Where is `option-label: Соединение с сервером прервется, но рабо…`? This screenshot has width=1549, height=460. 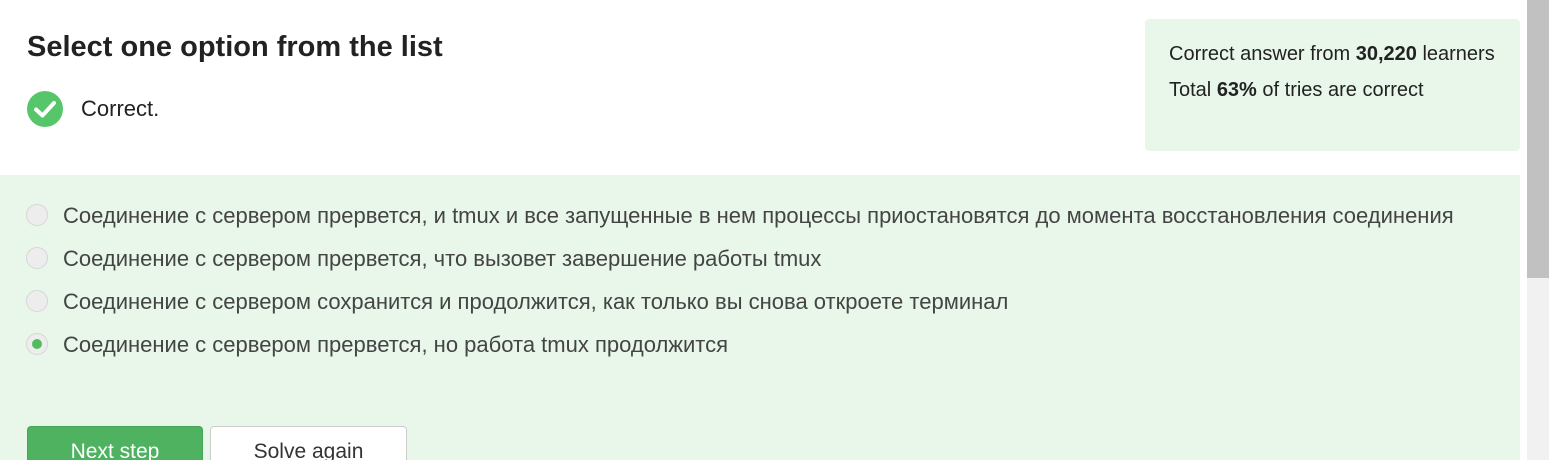 option-label: Соединение с сервером прервется, но рабо… is located at coordinates (396, 344).